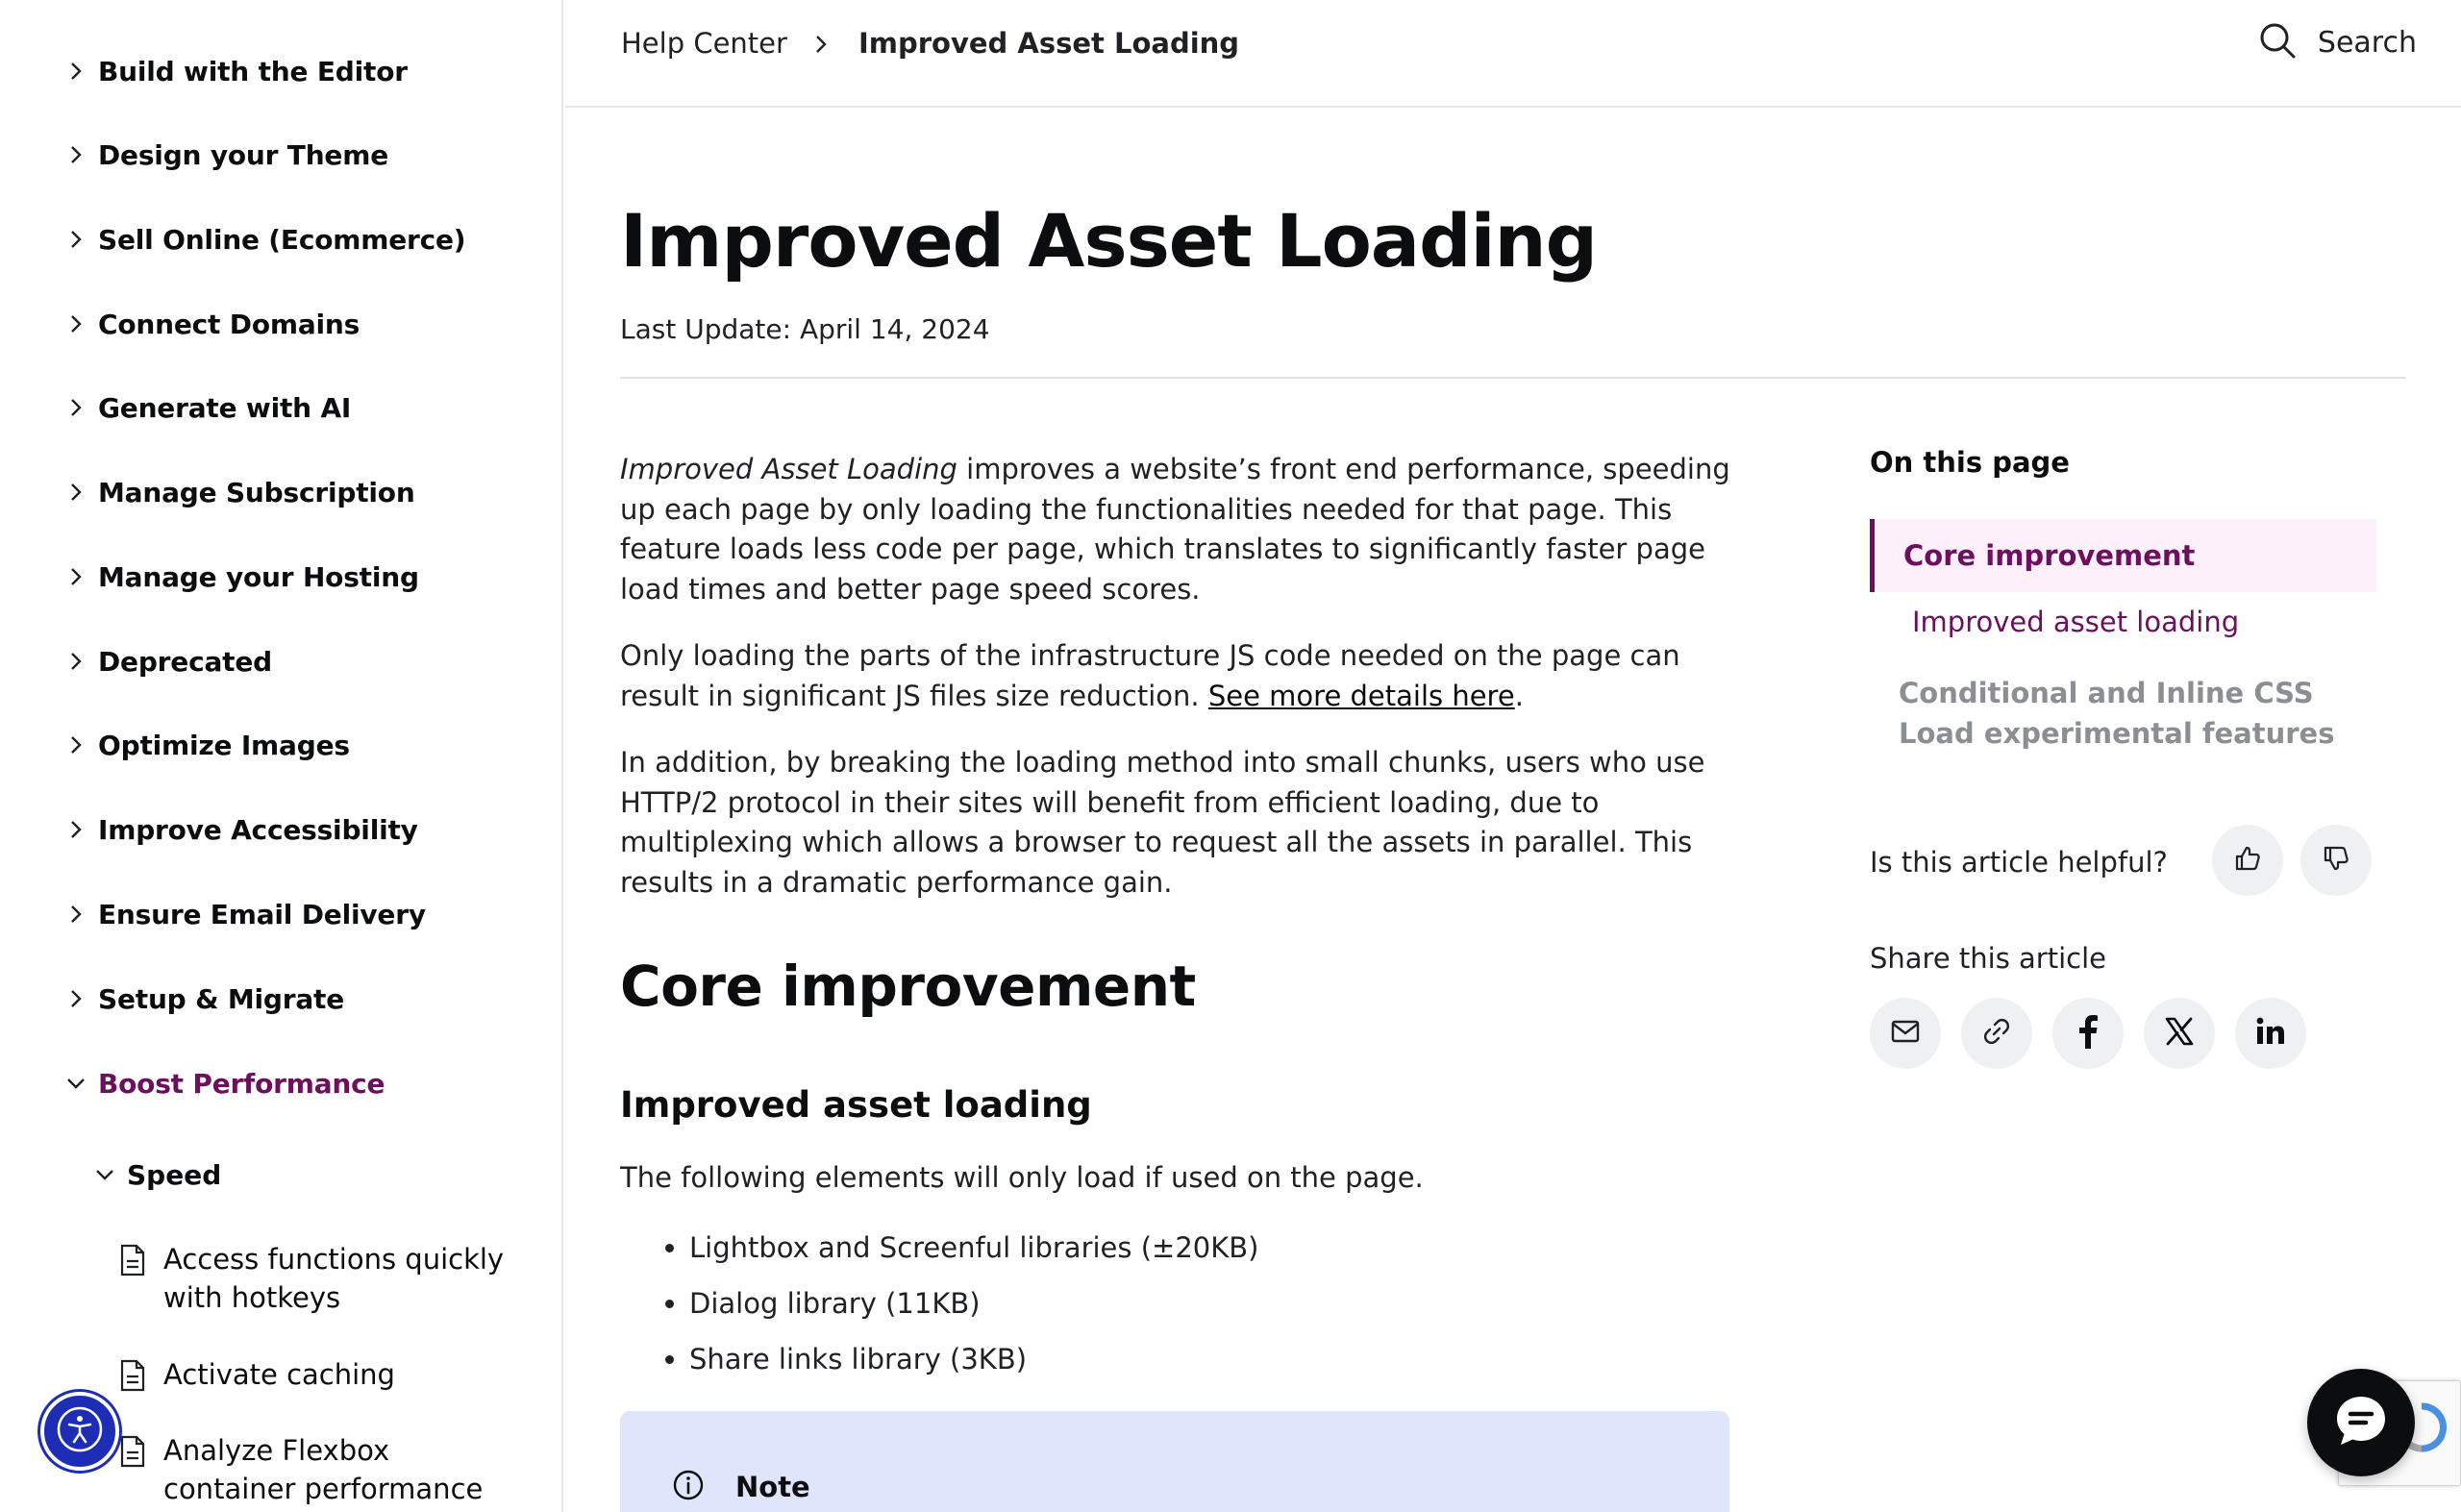 The width and height of the screenshot is (2461, 1512). Describe the element at coordinates (805, 329) in the screenshot. I see `last-update: Last Update: April 14, 2024` at that location.